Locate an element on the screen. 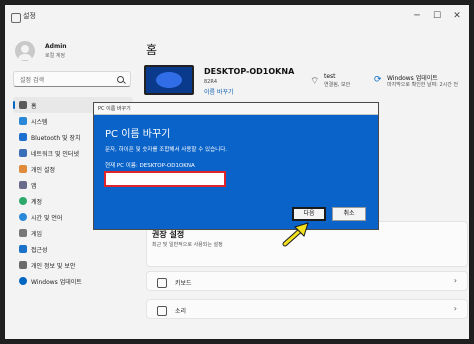 Image resolution: width=474 pixels, height=344 pixels. sidebar-item-windows-update: Windows 업데이트 is located at coordinates (73, 281).